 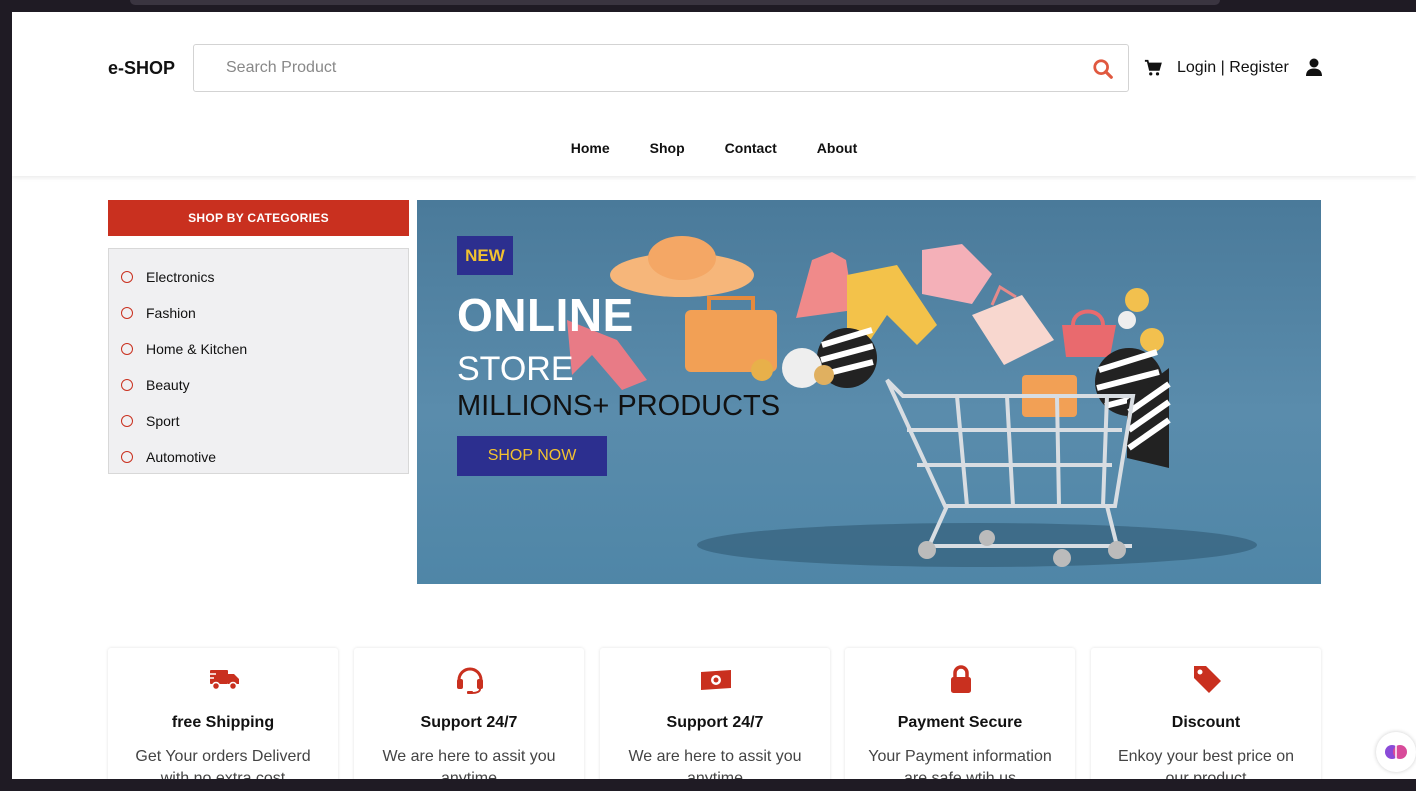 What do you see at coordinates (1314, 67) in the screenshot?
I see `user-icon` at bounding box center [1314, 67].